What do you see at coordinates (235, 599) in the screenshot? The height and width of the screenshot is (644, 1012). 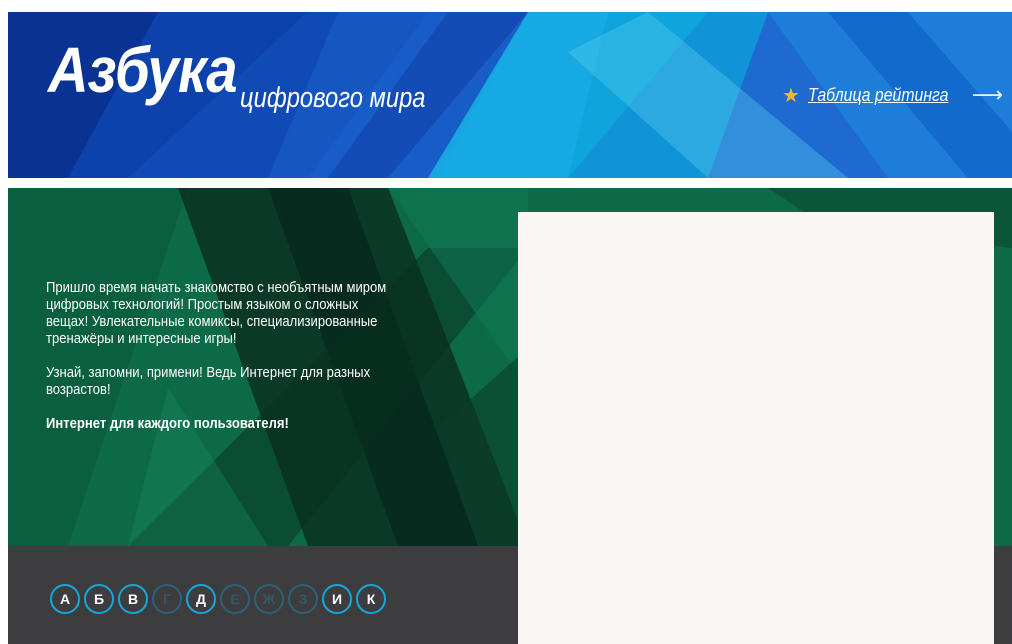 I see `alphabet-letter-button: Е` at bounding box center [235, 599].